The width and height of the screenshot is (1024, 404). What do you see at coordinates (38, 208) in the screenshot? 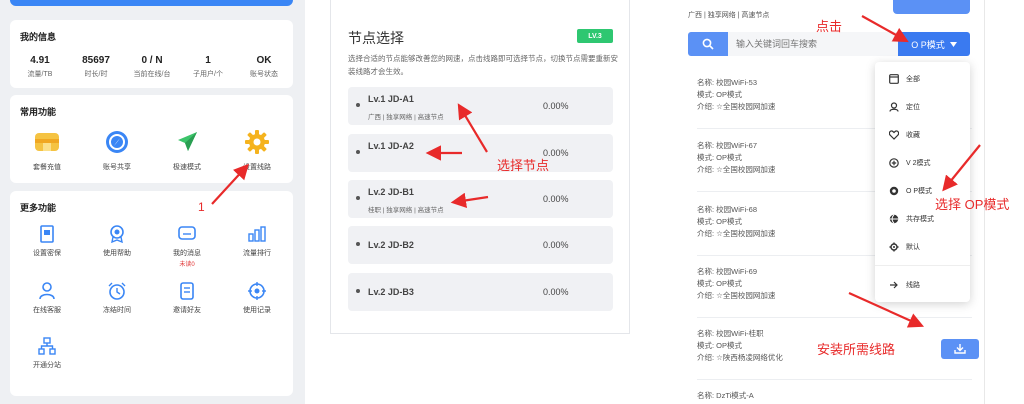
I see `more-functions-title: 更多功能` at bounding box center [38, 208].